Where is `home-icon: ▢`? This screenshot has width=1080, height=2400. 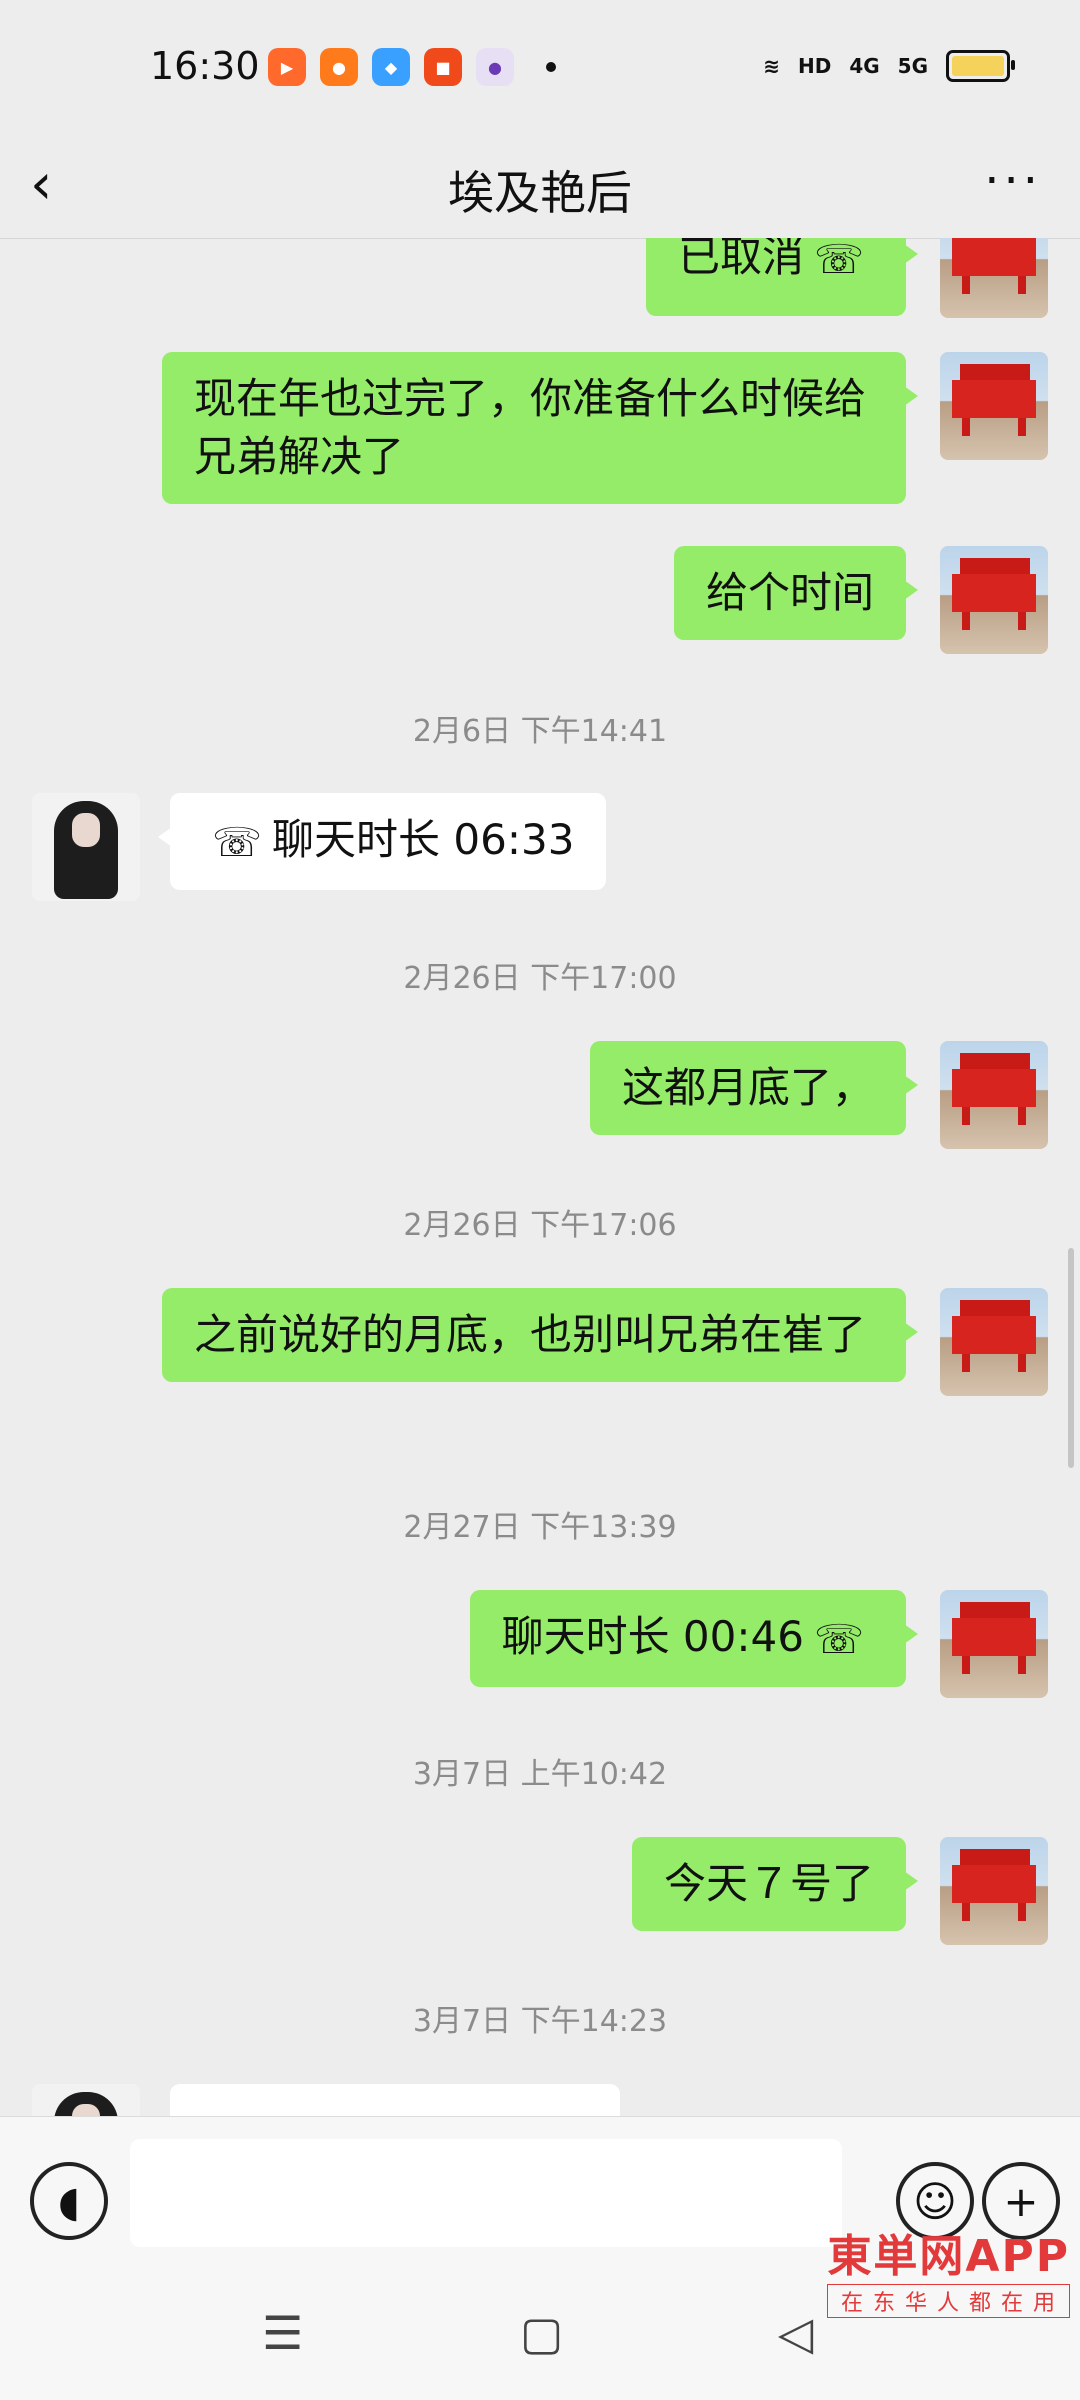 home-icon: ▢ is located at coordinates (541, 2333).